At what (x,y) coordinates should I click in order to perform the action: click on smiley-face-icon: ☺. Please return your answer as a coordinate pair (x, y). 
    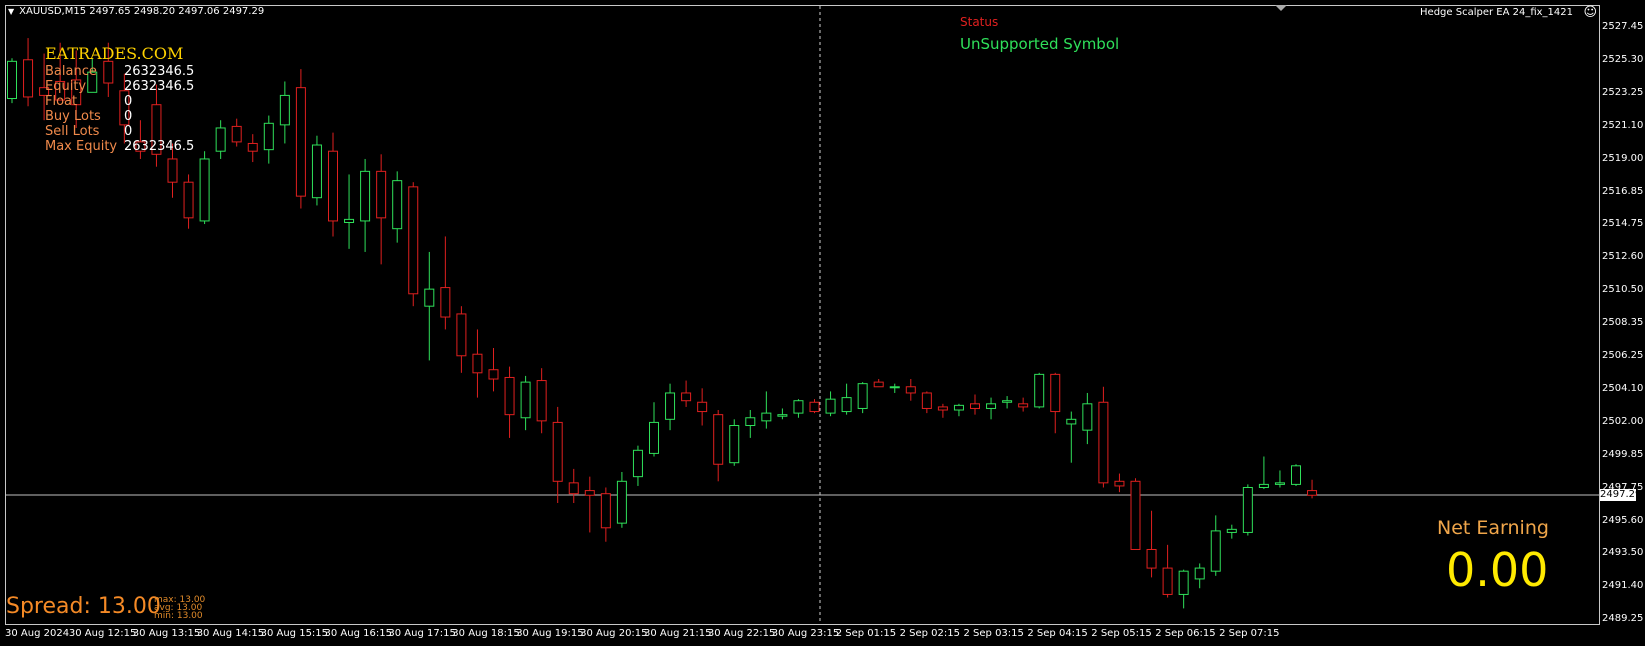
    Looking at the image, I should click on (1590, 12).